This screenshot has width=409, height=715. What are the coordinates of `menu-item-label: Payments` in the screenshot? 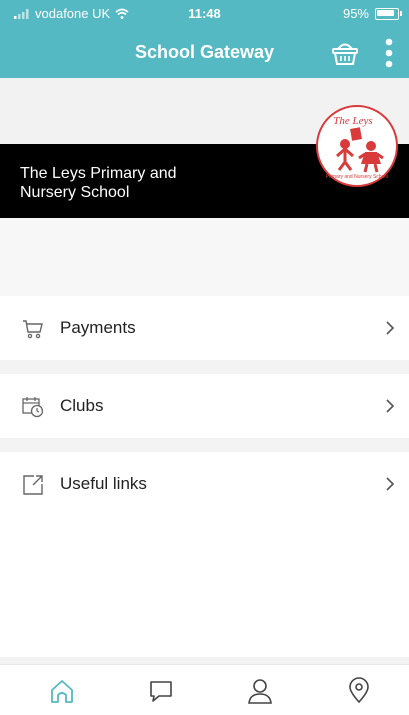 It's located at (98, 327).